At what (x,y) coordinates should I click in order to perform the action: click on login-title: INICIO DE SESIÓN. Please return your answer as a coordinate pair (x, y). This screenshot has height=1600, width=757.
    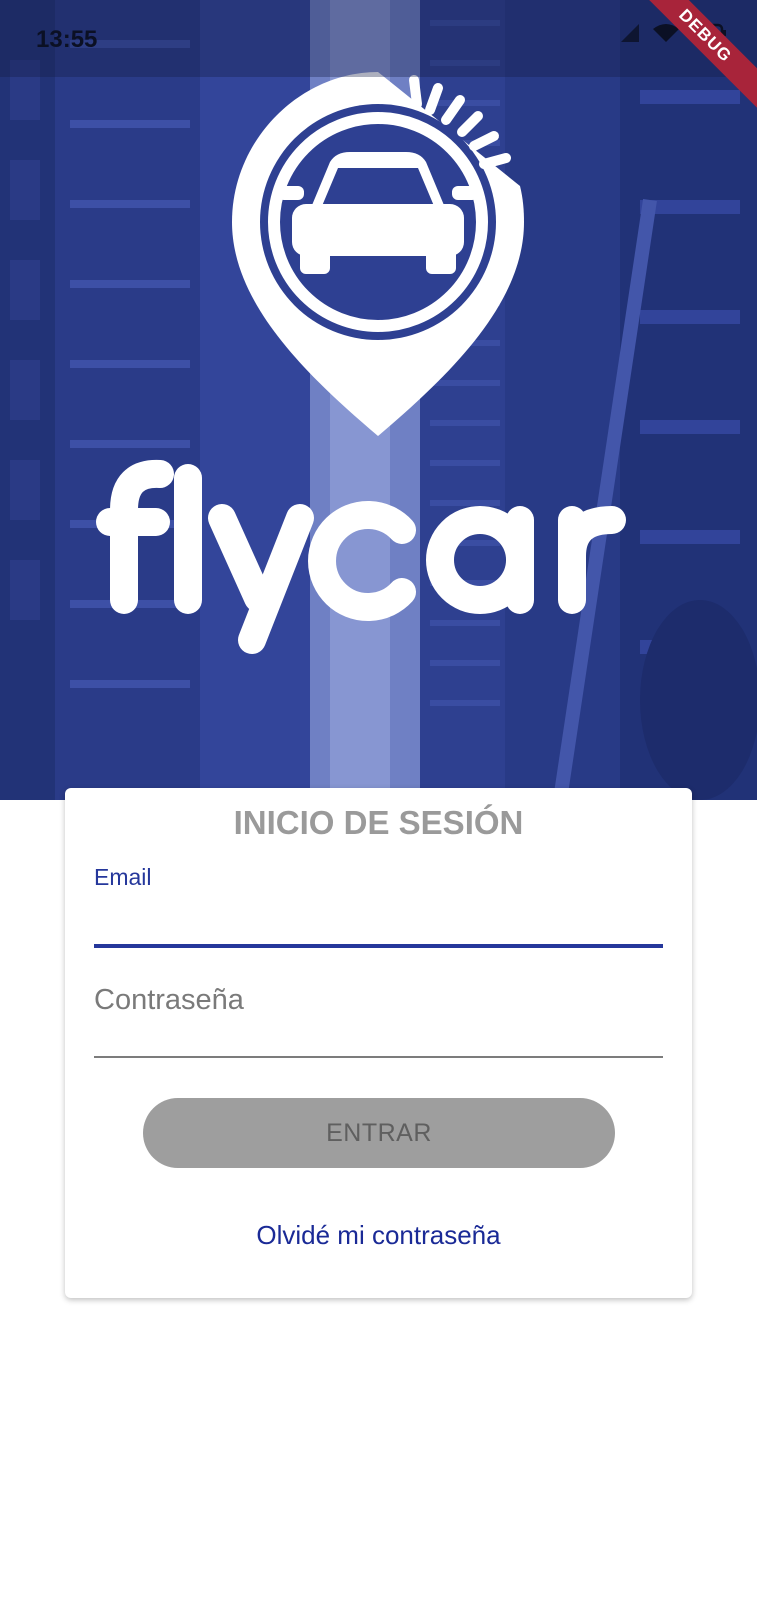
    Looking at the image, I should click on (378, 822).